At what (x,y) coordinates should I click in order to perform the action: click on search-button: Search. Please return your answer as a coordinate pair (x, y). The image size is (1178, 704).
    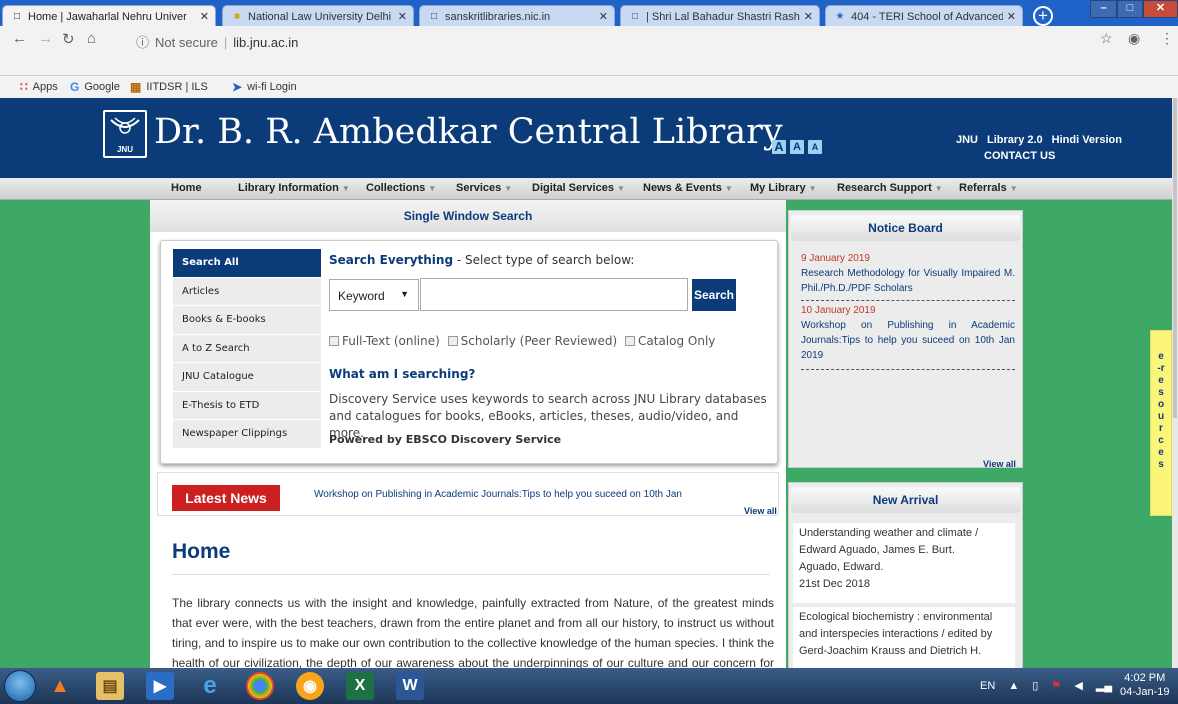
    Looking at the image, I should click on (714, 295).